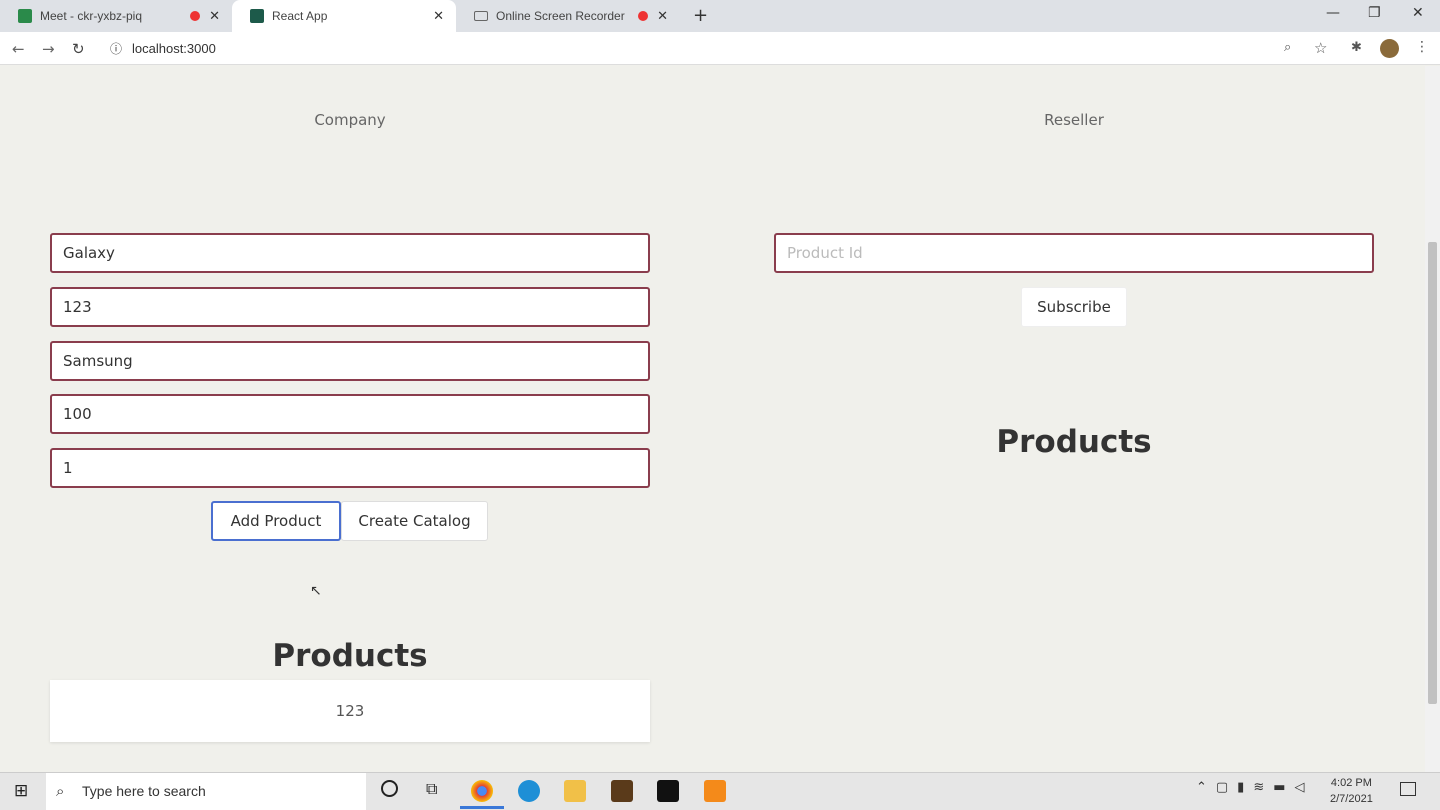 The width and height of the screenshot is (1440, 810). I want to click on product-card: 123, so click(350, 711).